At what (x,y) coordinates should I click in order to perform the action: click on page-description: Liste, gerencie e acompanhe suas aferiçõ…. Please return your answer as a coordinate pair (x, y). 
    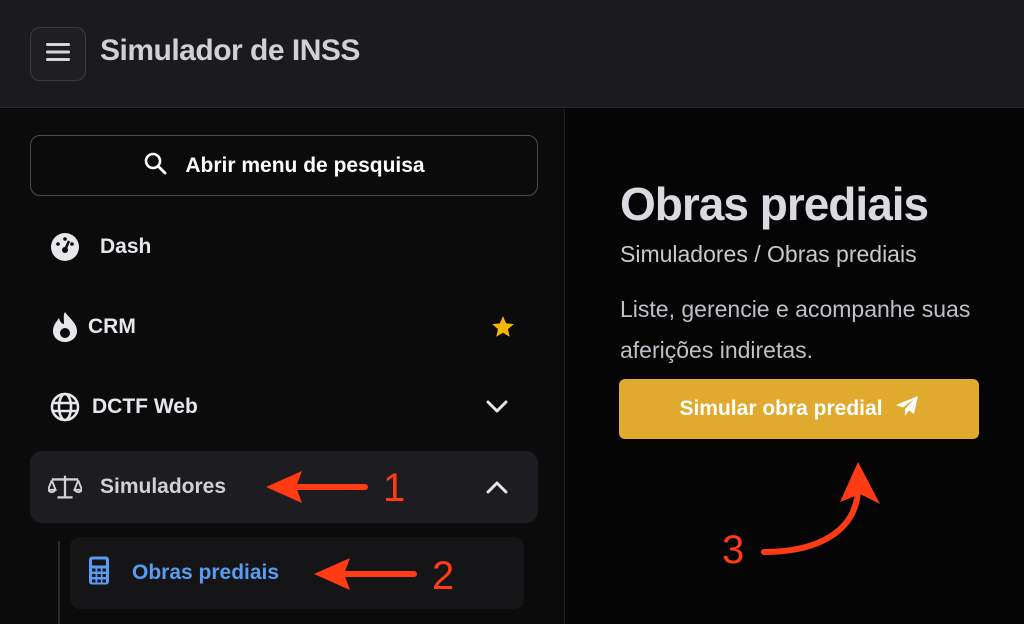
    Looking at the image, I should click on (795, 329).